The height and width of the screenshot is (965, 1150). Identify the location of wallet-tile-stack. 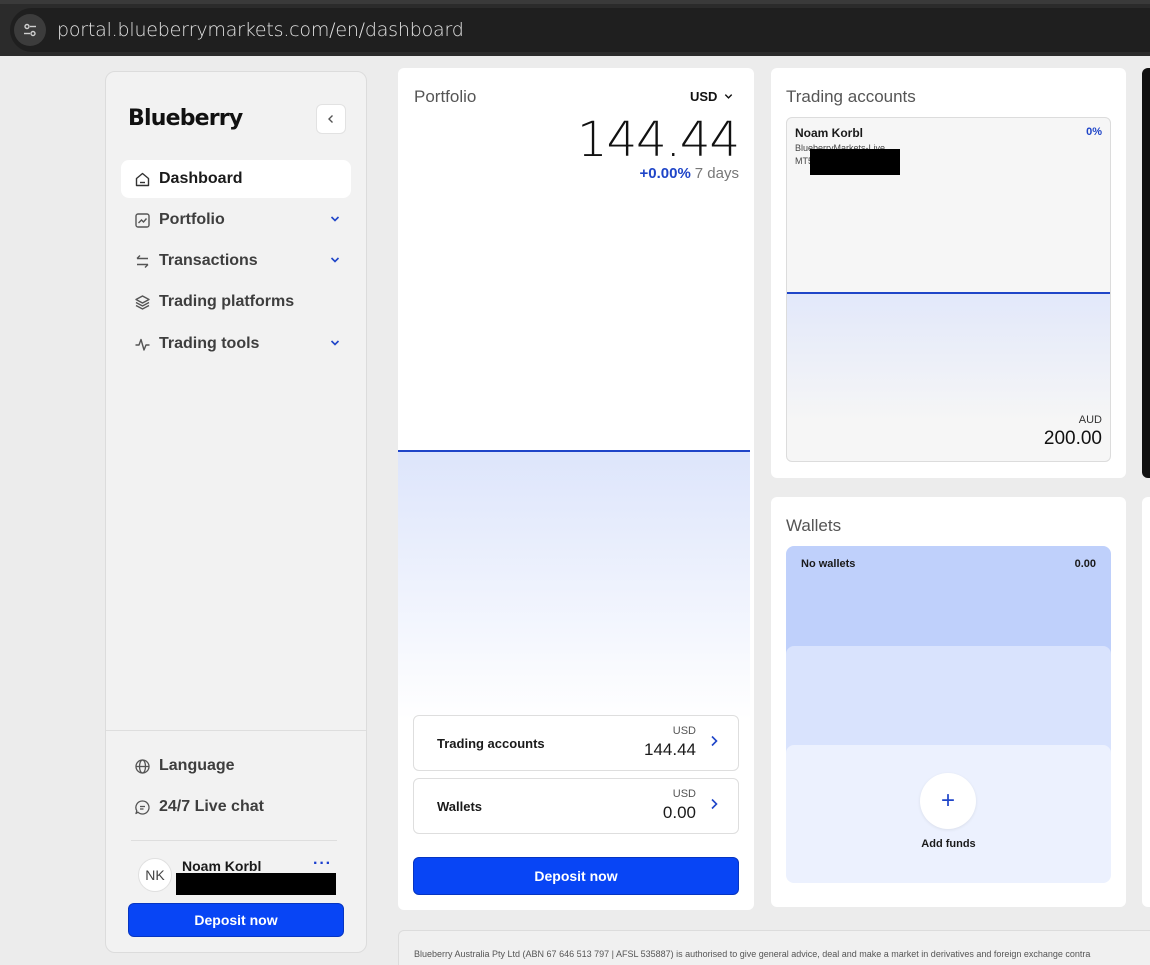
(948, 701).